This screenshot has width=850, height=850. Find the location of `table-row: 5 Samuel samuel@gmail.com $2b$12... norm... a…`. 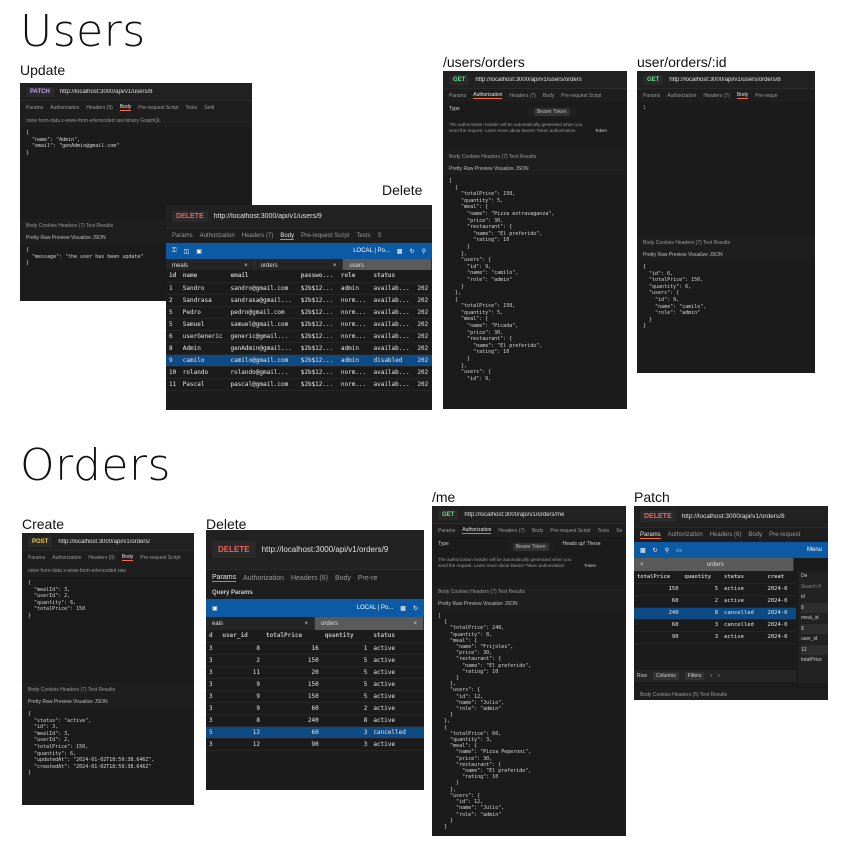

table-row: 5 Samuel samuel@gmail.com $2b$12... norm... a… is located at coordinates (299, 324).